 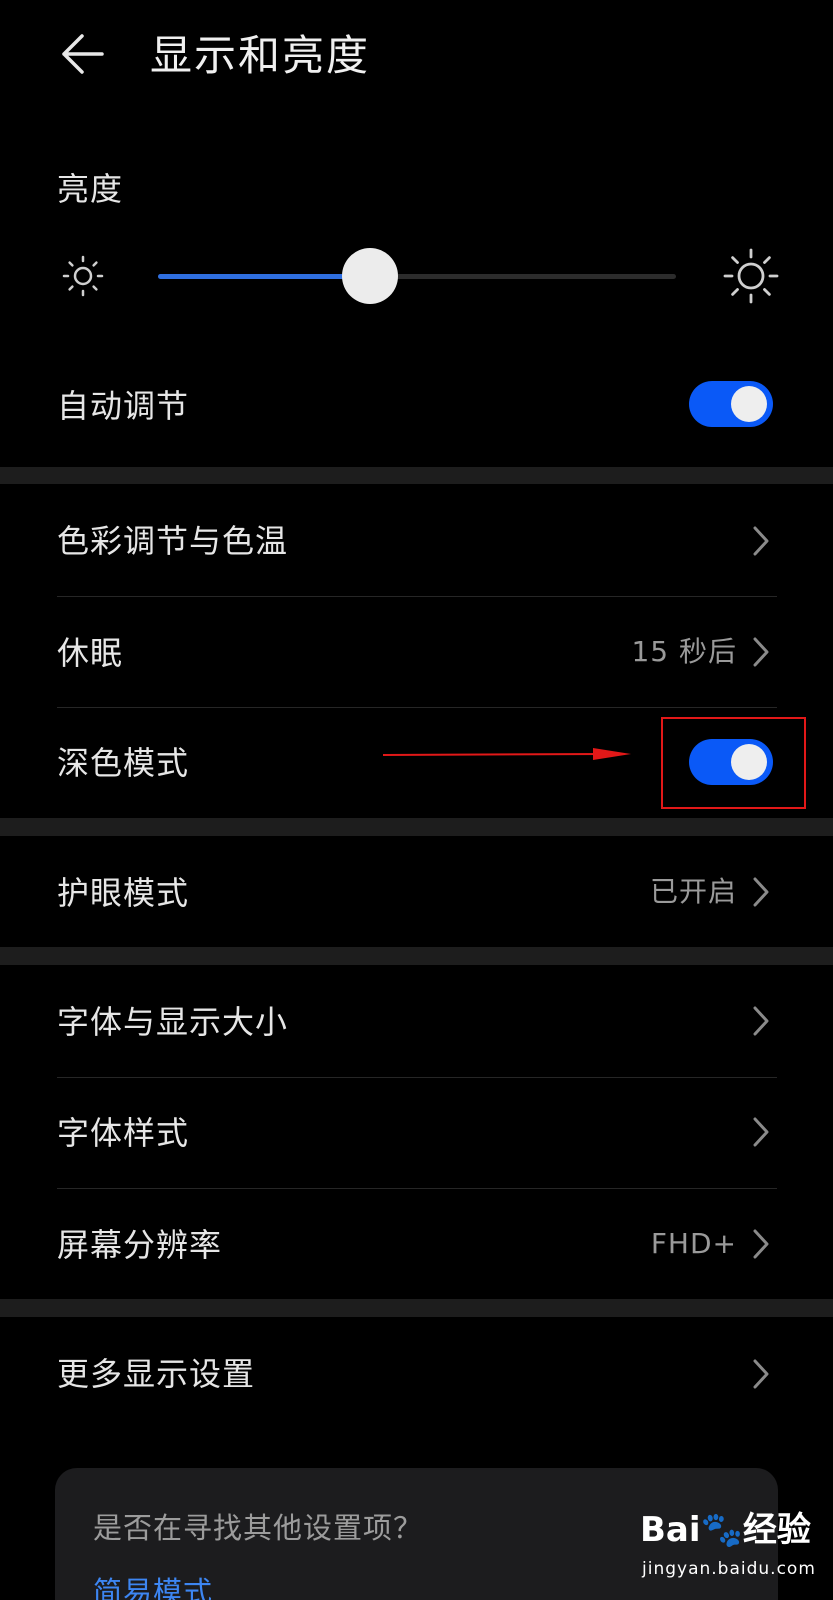 I want to click on back-button, so click(x=82, y=54).